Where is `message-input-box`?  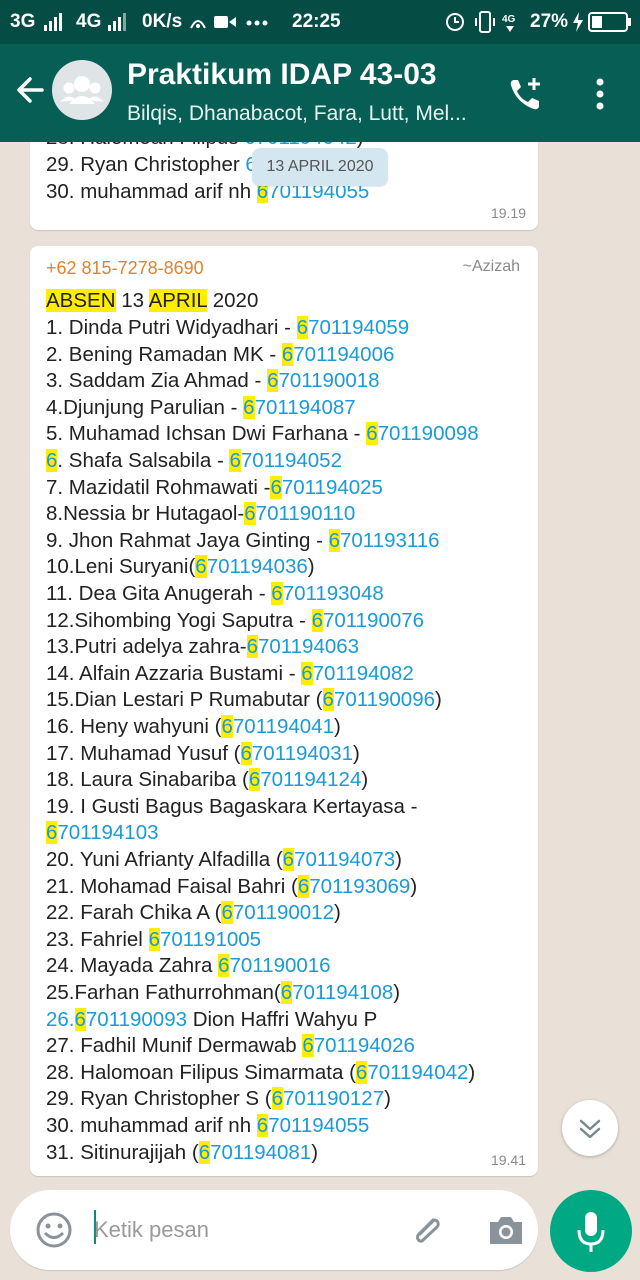 message-input-box is located at coordinates (274, 1230).